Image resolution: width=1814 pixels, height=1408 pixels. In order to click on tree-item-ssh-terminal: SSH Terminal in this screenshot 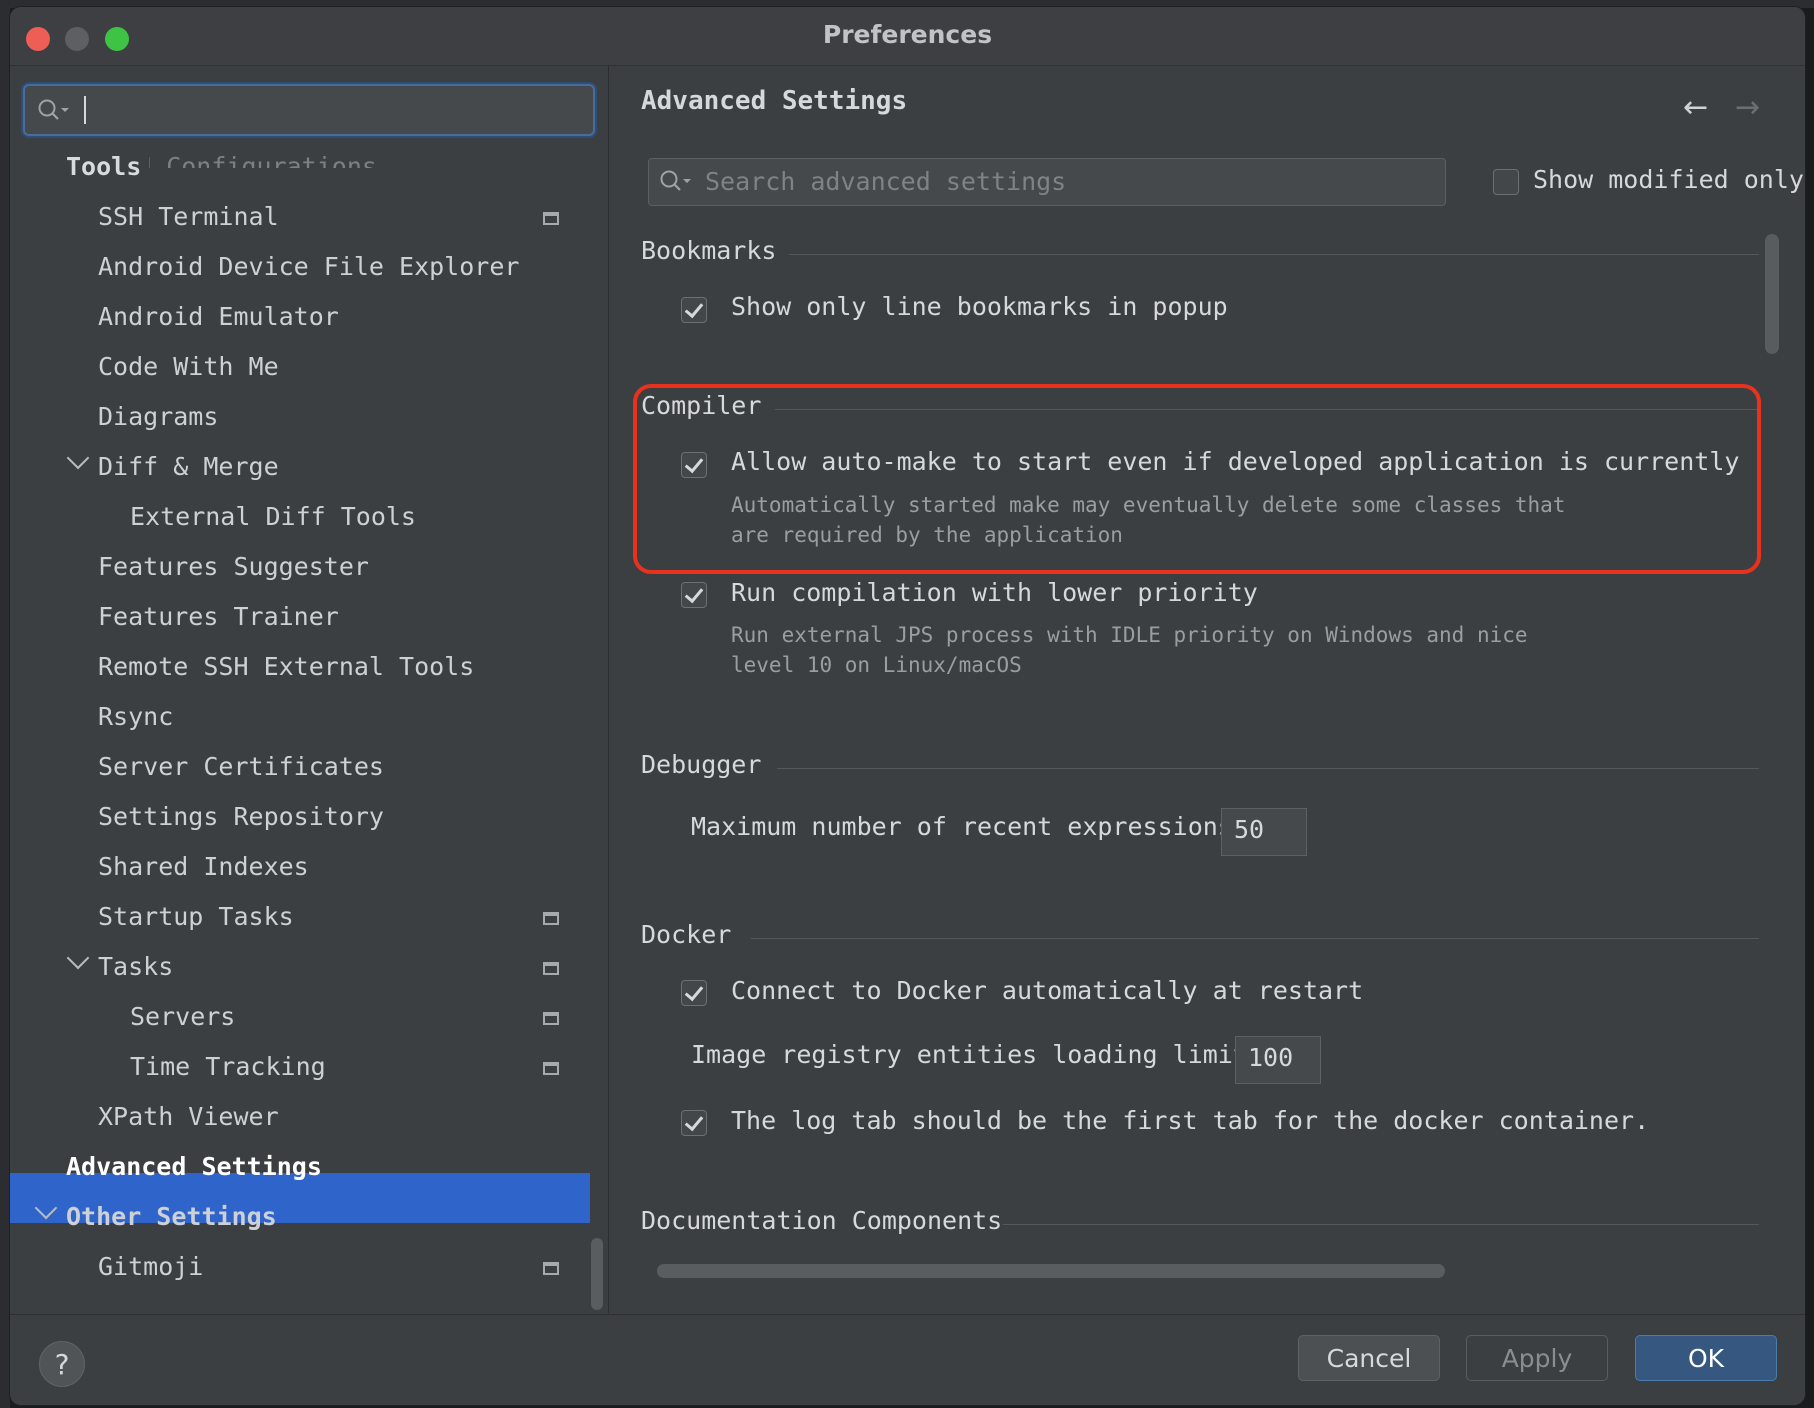, I will do `click(188, 216)`.